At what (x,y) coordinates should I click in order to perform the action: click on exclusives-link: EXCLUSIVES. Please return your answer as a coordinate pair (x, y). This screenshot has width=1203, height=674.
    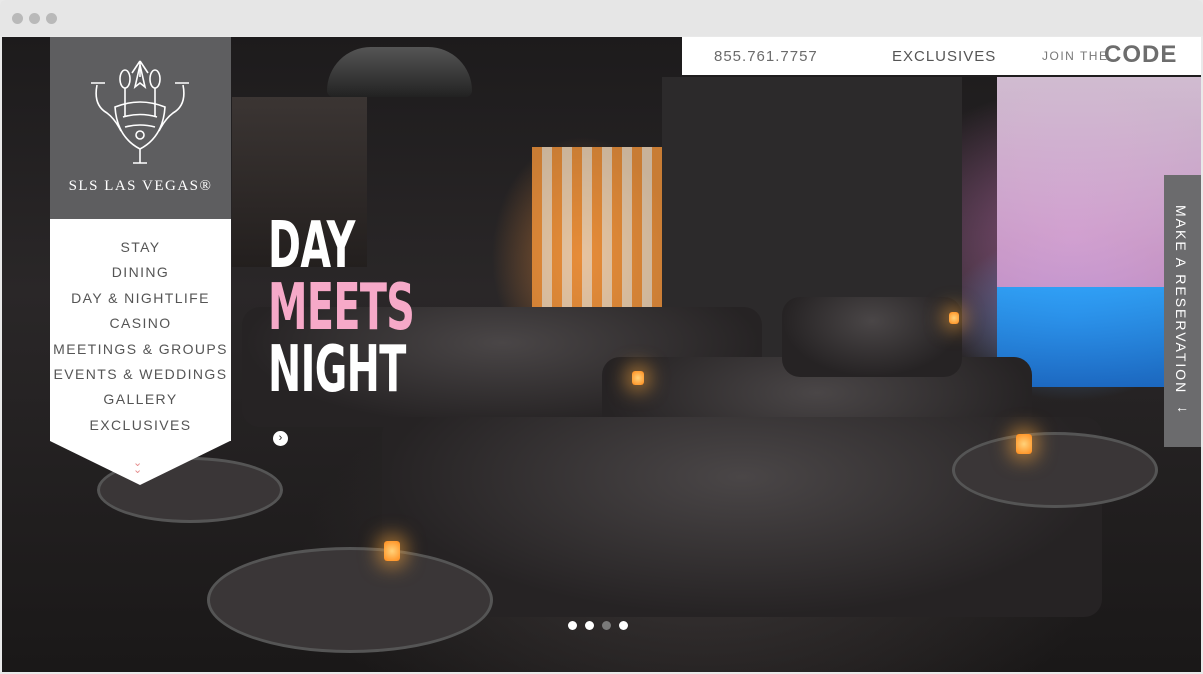
    Looking at the image, I should click on (944, 56).